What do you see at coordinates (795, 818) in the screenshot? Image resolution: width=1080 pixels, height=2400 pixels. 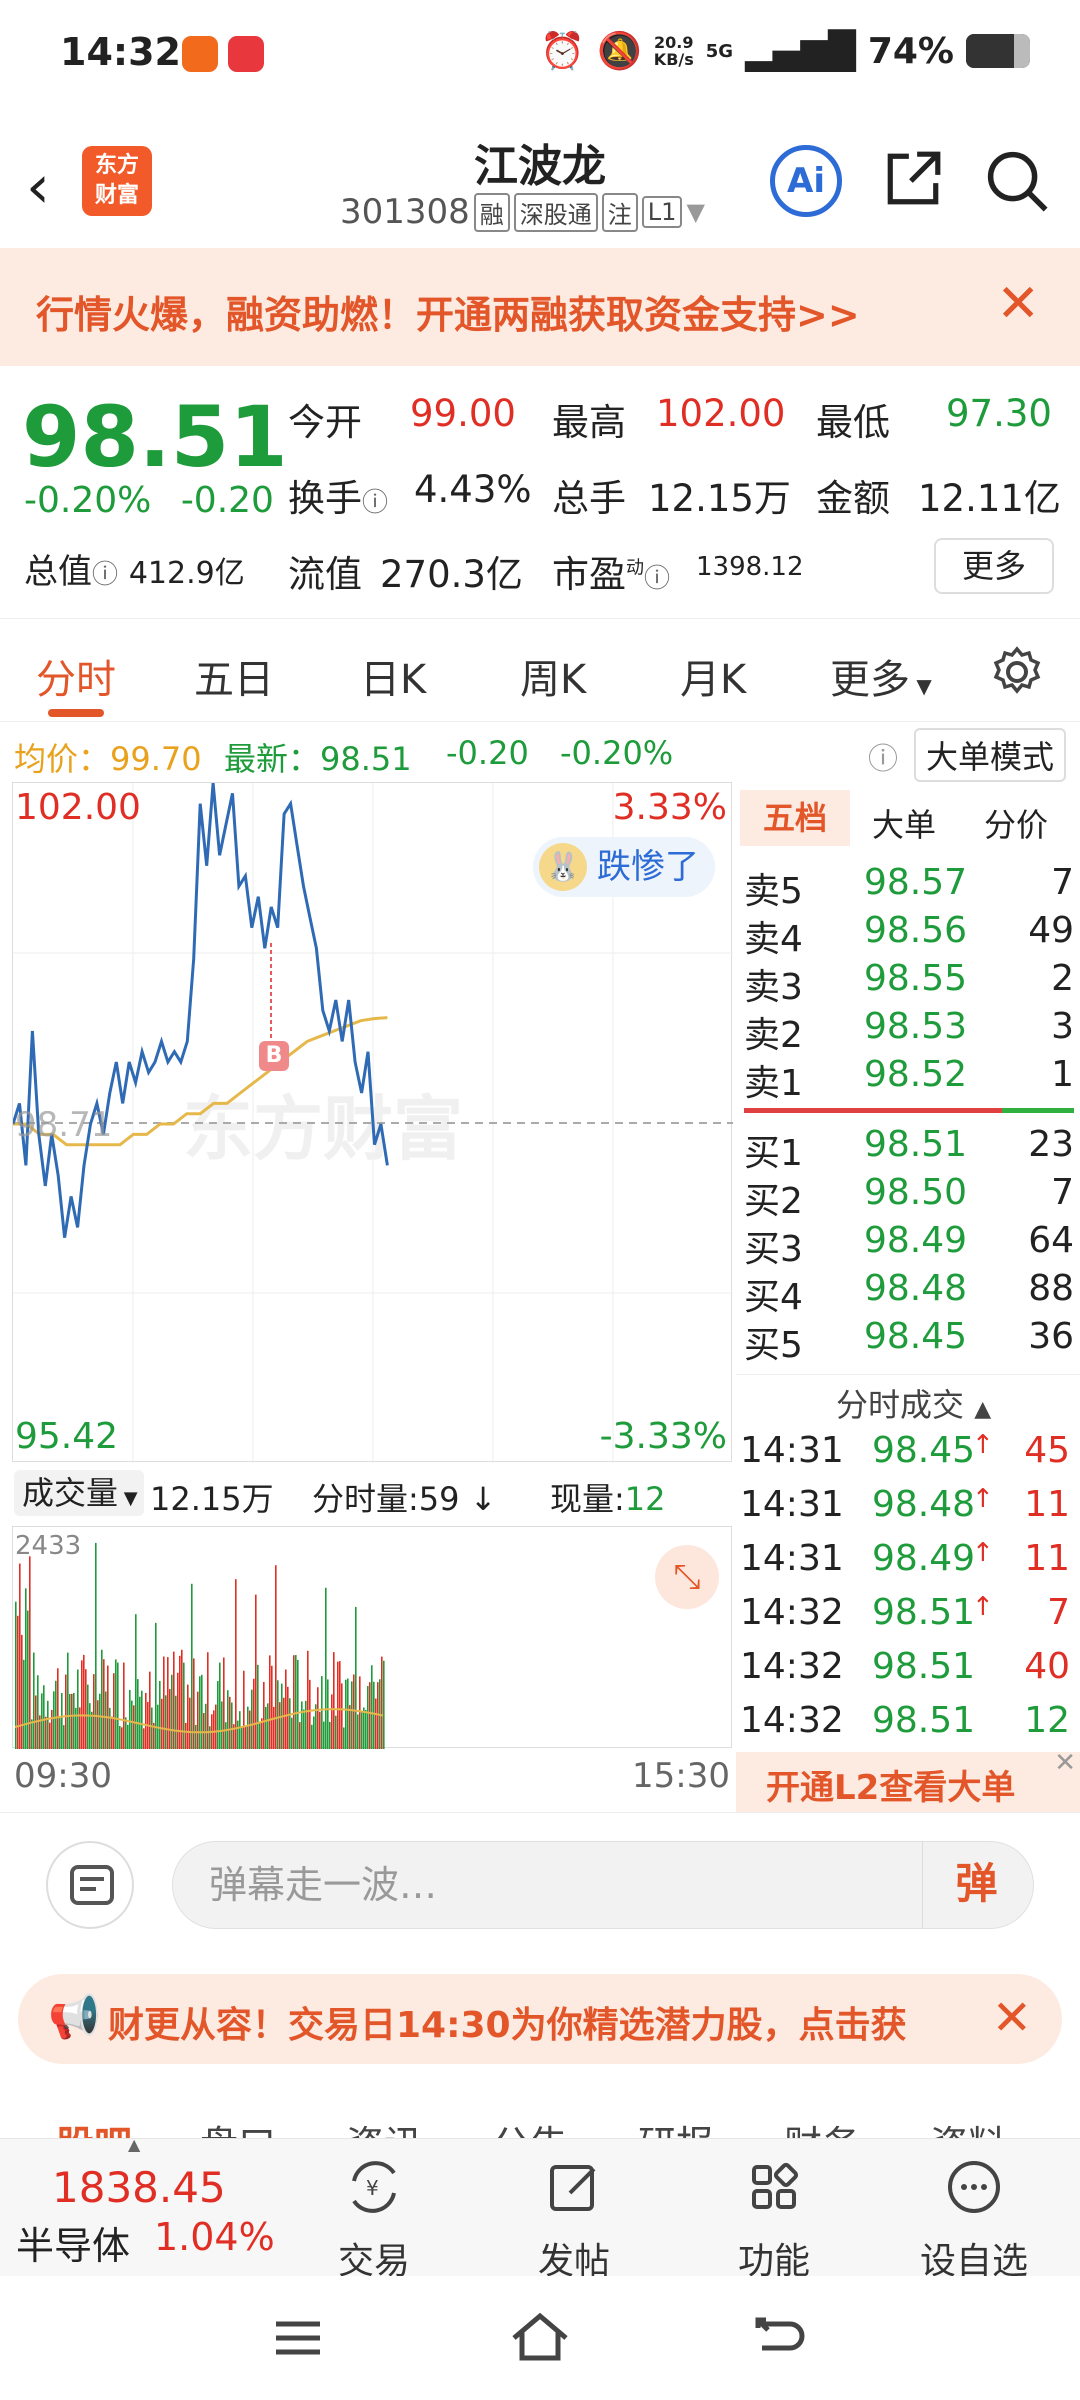 I see `tab-five-levels: 五档` at bounding box center [795, 818].